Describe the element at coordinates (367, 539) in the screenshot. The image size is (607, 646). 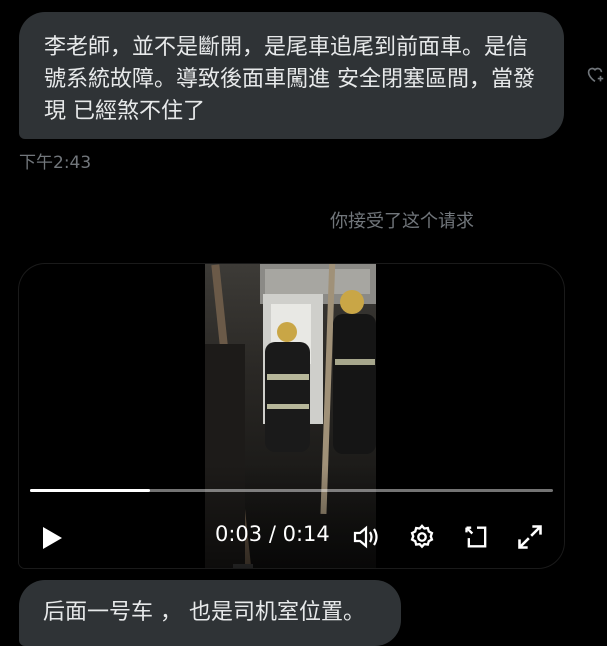
I see `volume-icon` at that location.